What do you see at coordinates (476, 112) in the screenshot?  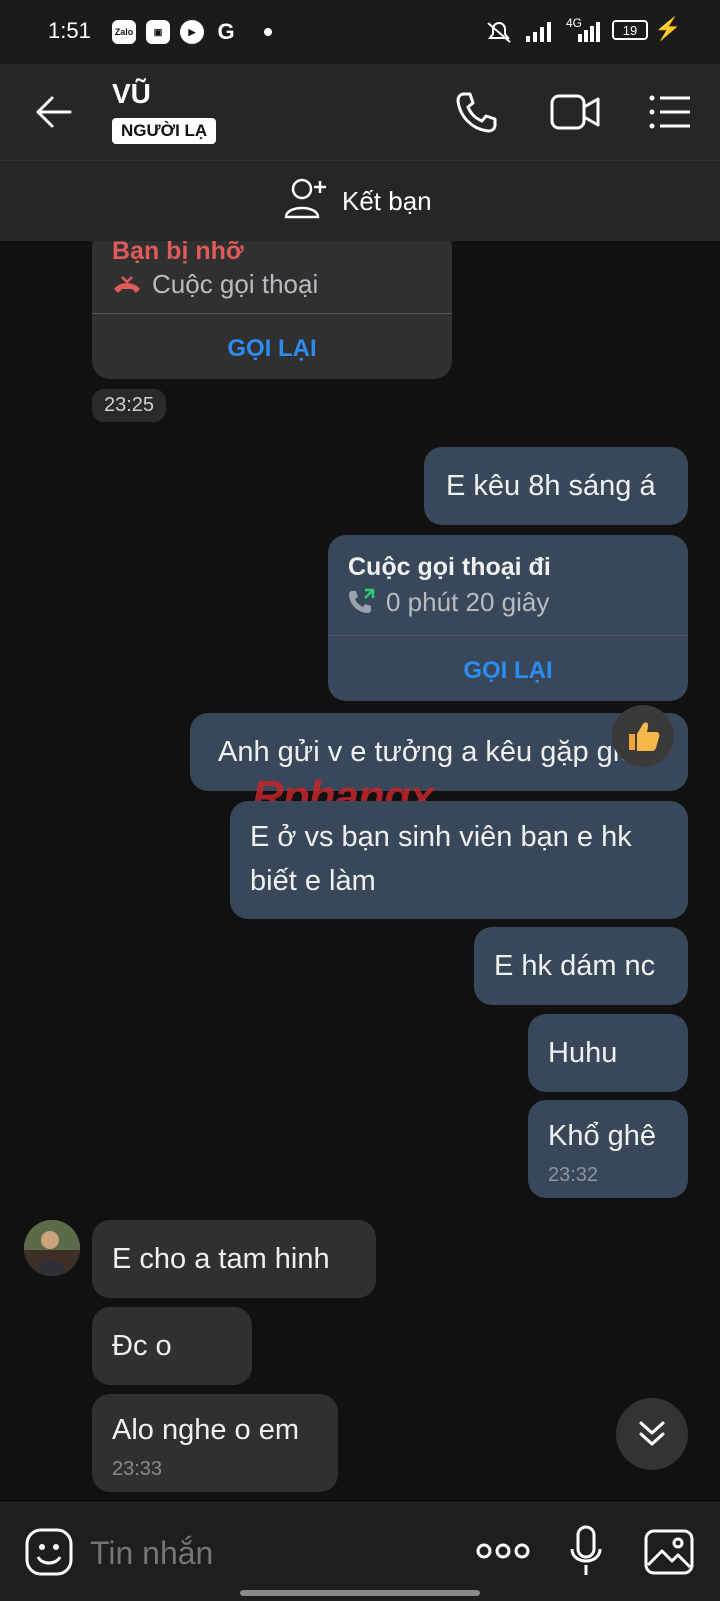 I see `phone-call-icon` at bounding box center [476, 112].